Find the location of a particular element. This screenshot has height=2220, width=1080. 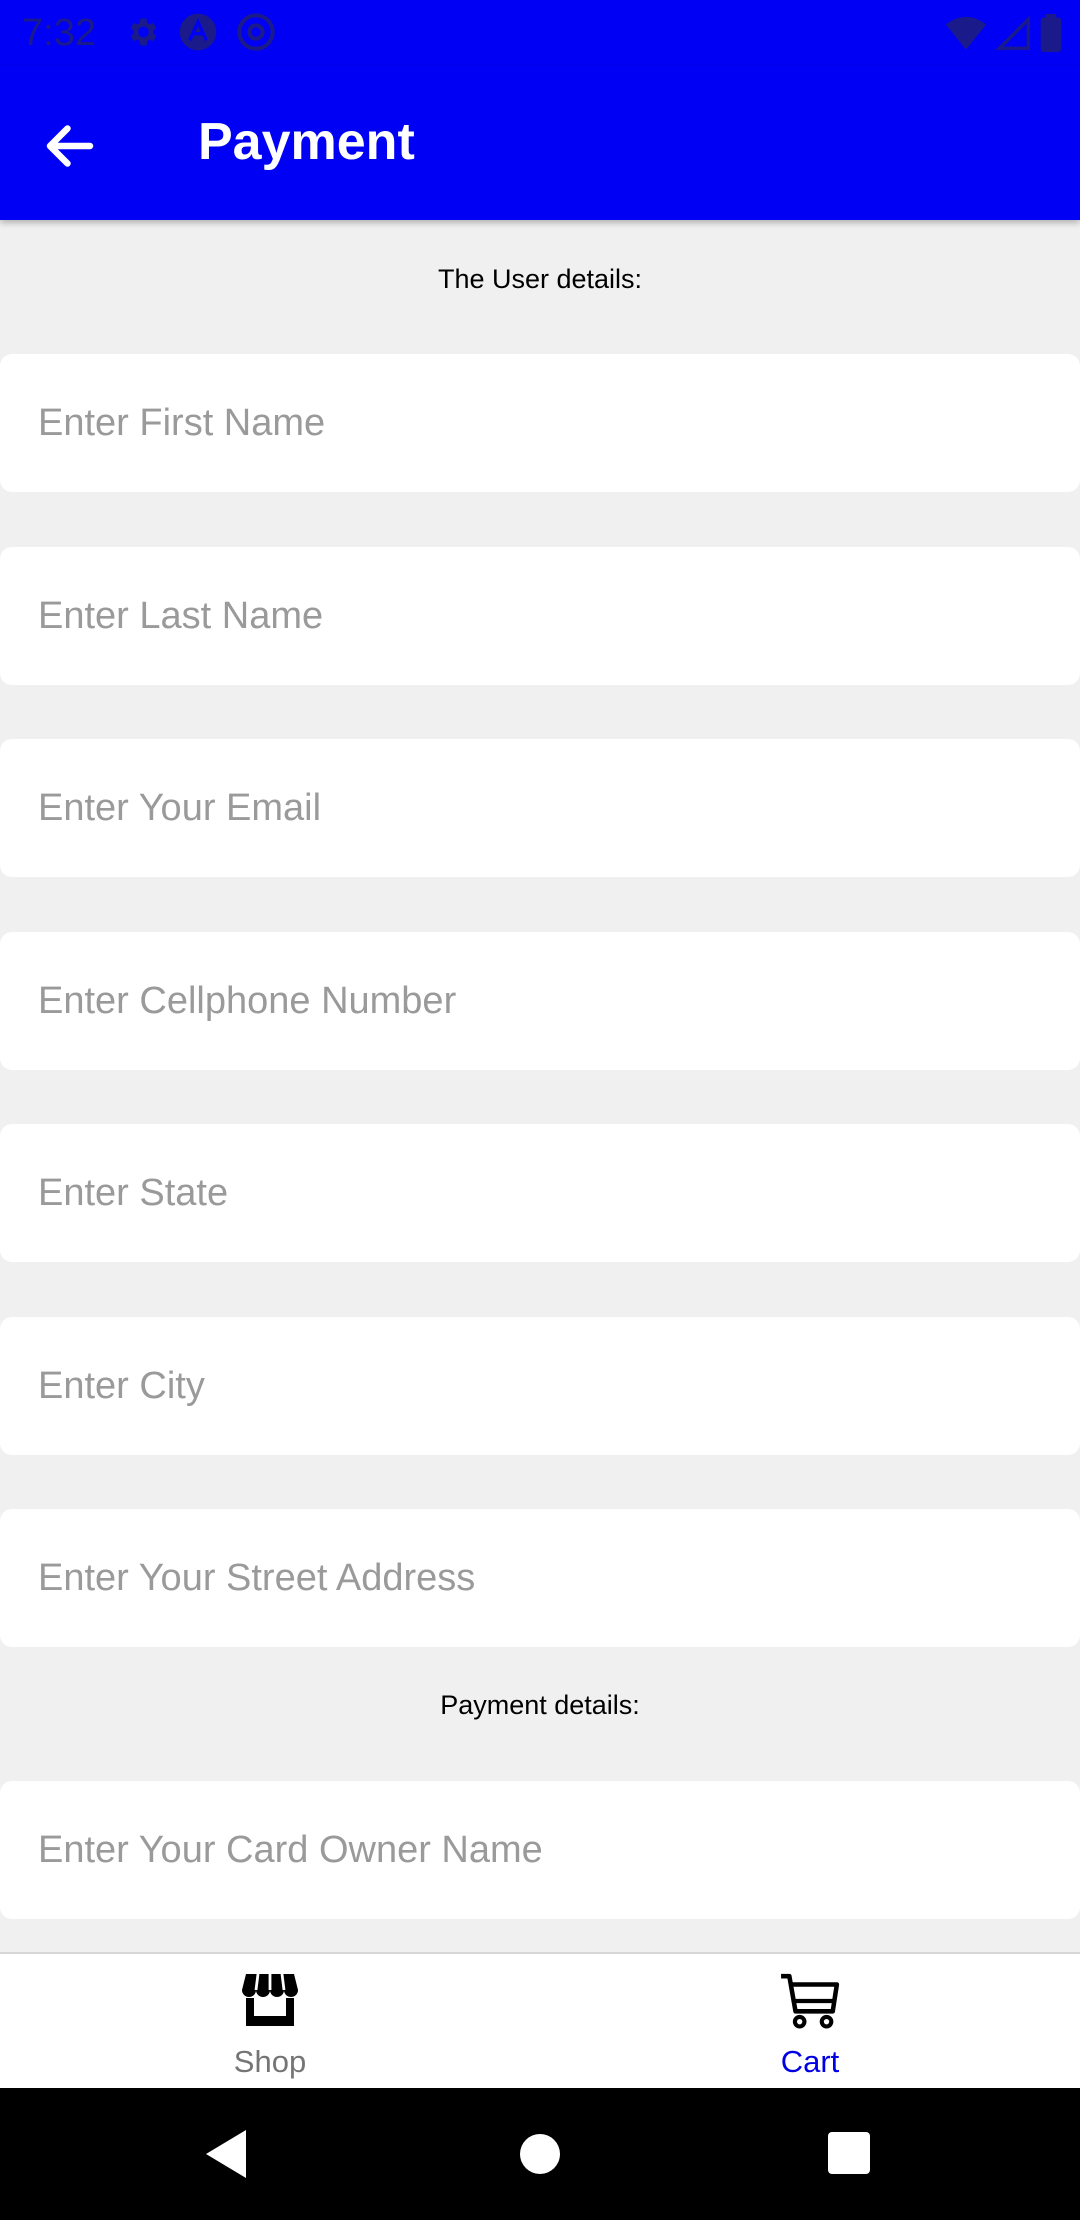

status-bar: 7:32 is located at coordinates (540, 33).